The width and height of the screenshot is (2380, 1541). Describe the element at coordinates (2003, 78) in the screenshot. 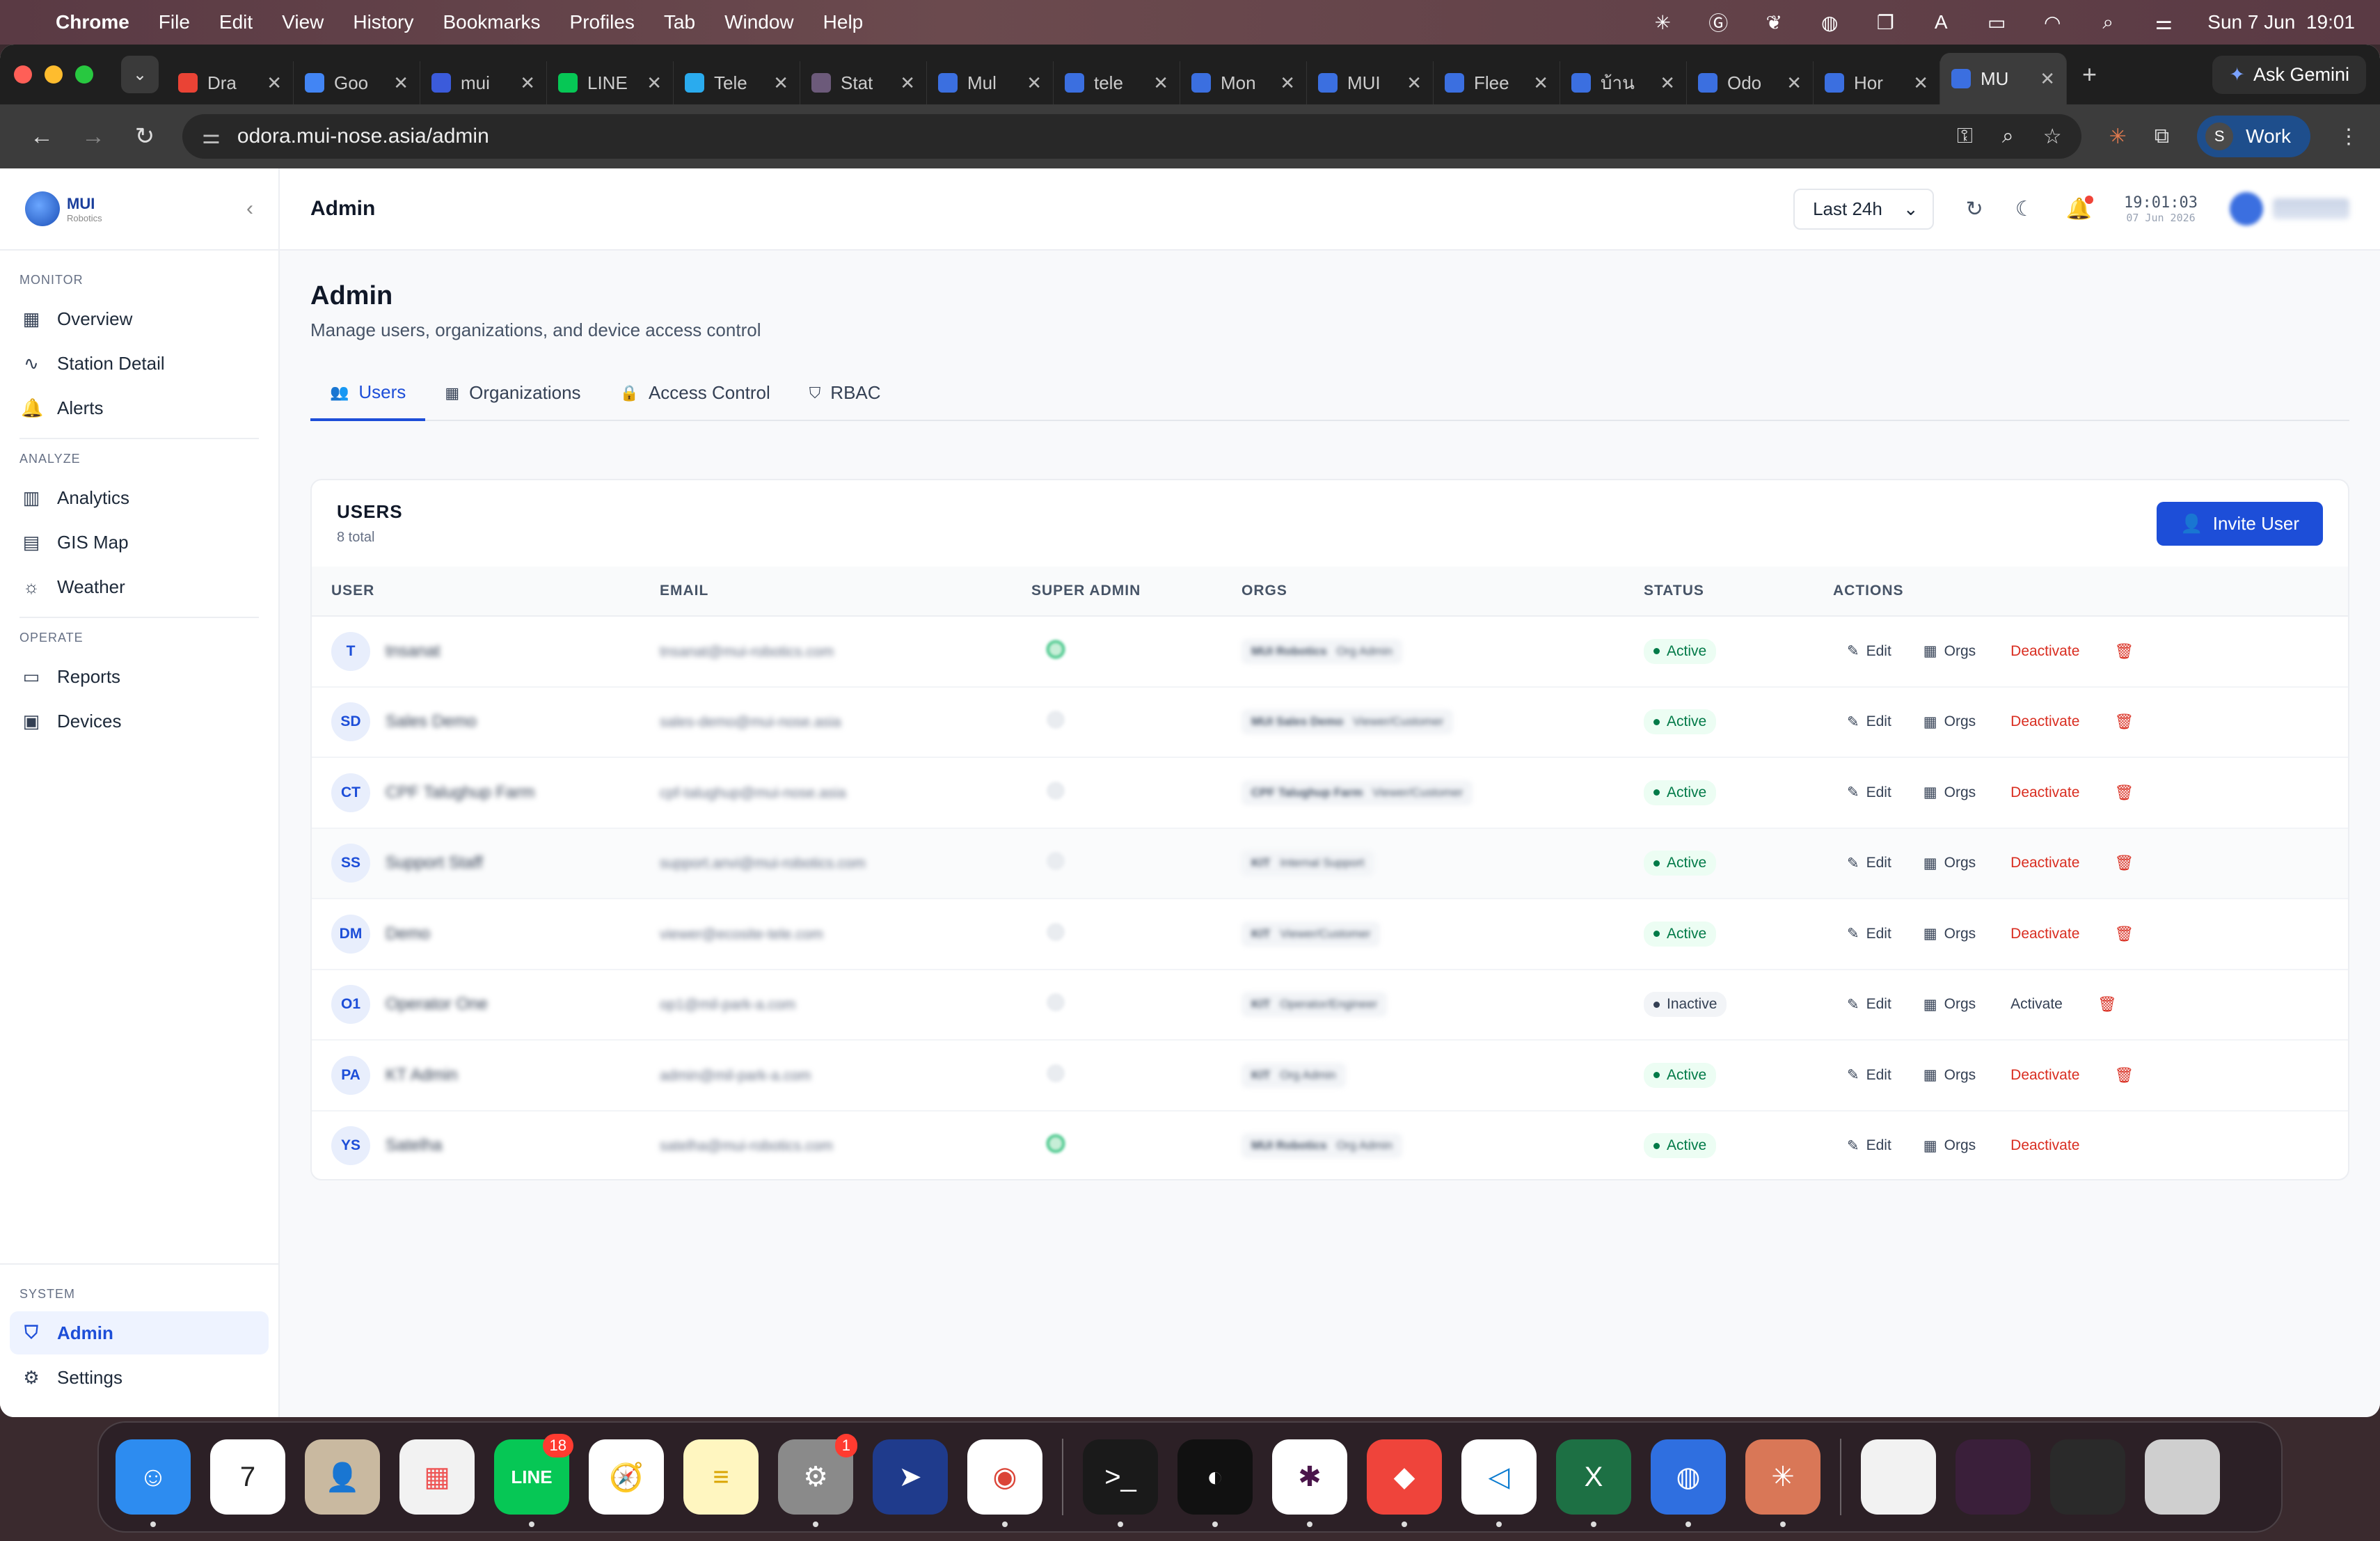

I see `browser-tab: MU ✕` at that location.